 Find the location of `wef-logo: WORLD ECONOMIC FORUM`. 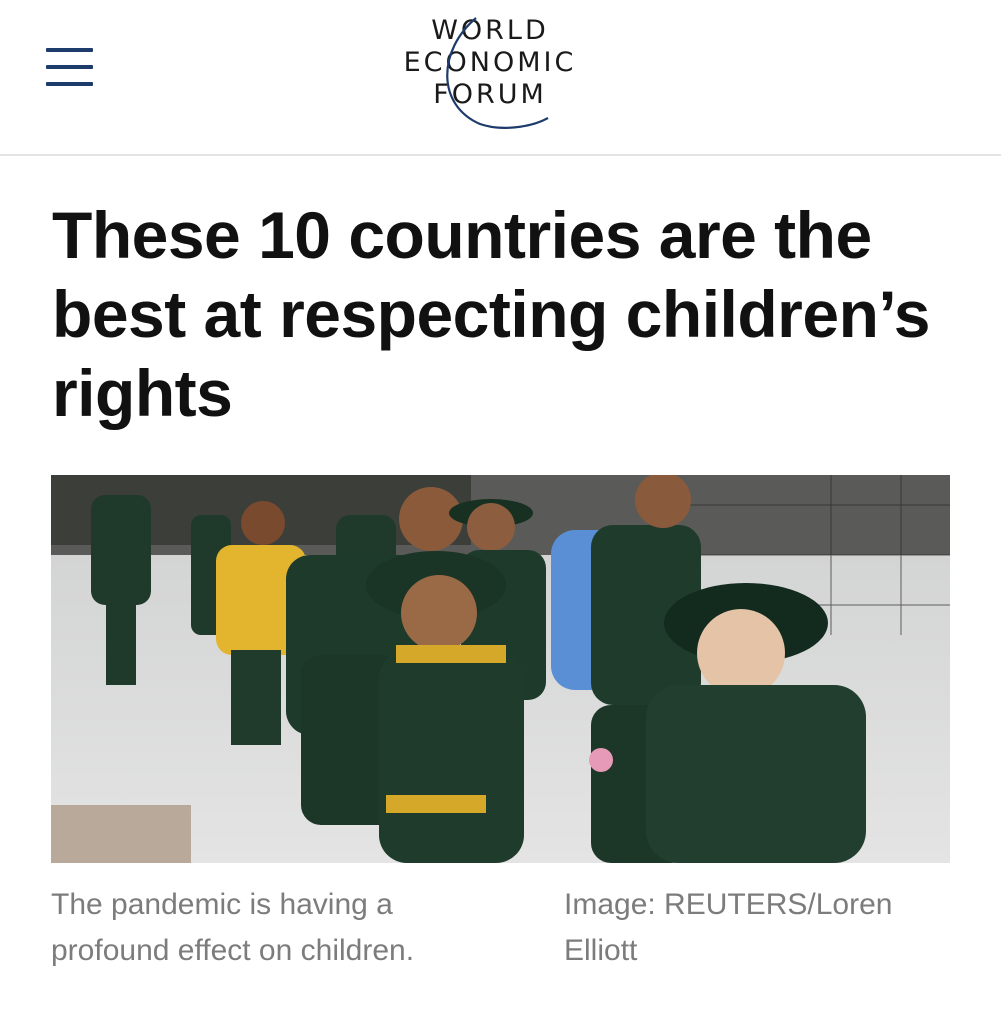

wef-logo: WORLD ECONOMIC FORUM is located at coordinates (490, 72).